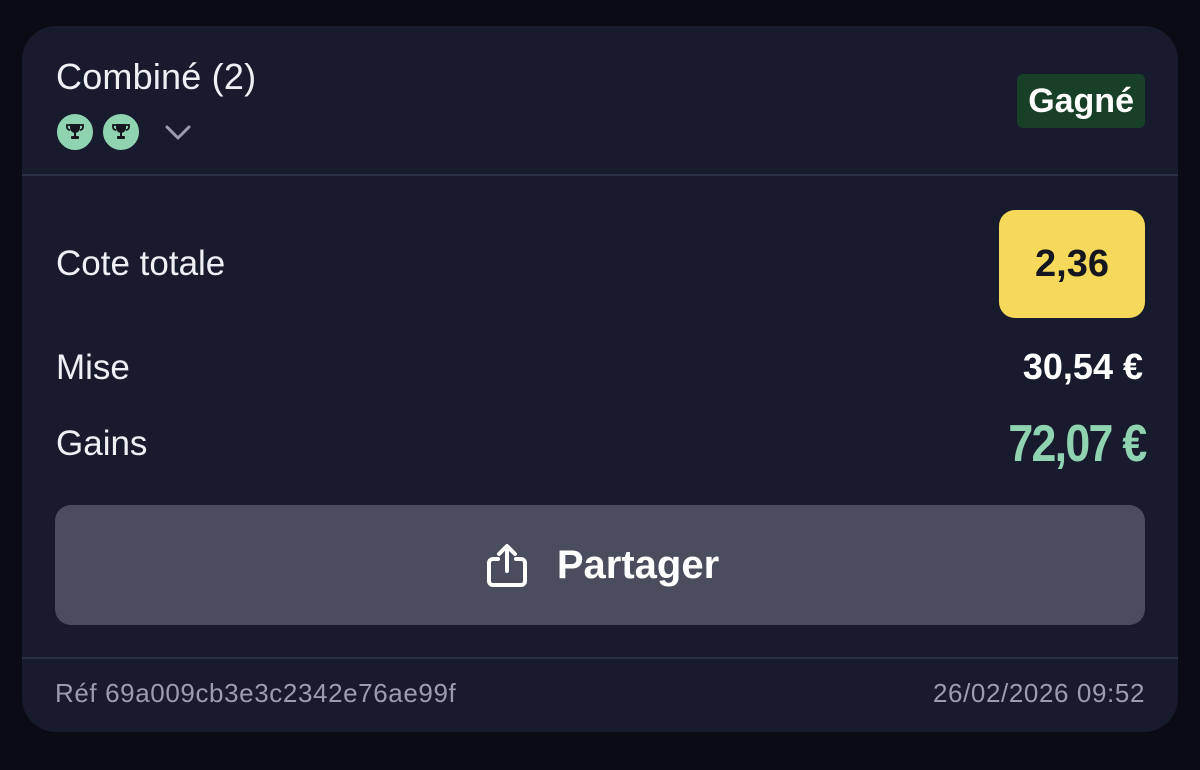 This screenshot has width=1200, height=770. What do you see at coordinates (600, 175) in the screenshot?
I see `header-divider` at bounding box center [600, 175].